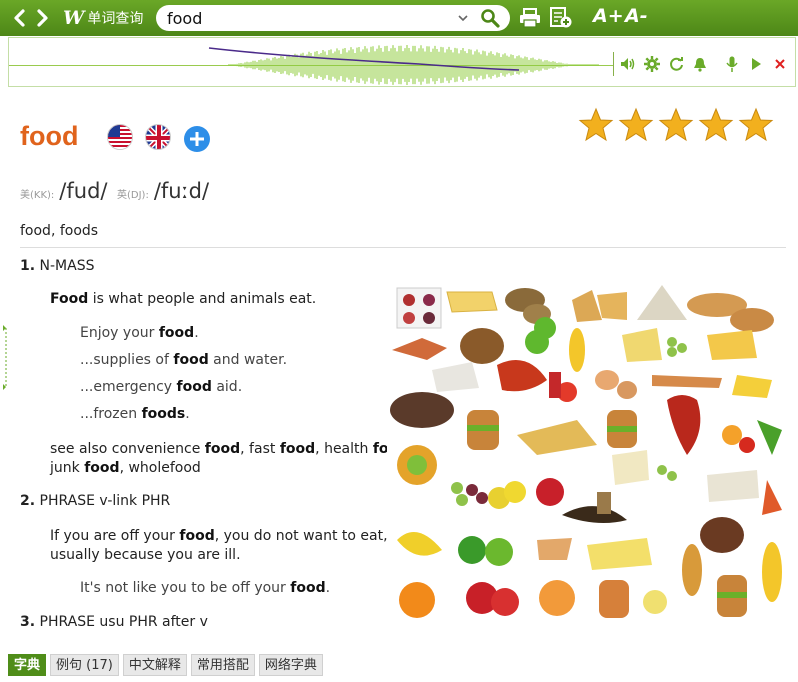 This screenshot has width=798, height=682. Describe the element at coordinates (133, 195) in the screenshot. I see `uk-pron-label: 英(DJ):` at that location.